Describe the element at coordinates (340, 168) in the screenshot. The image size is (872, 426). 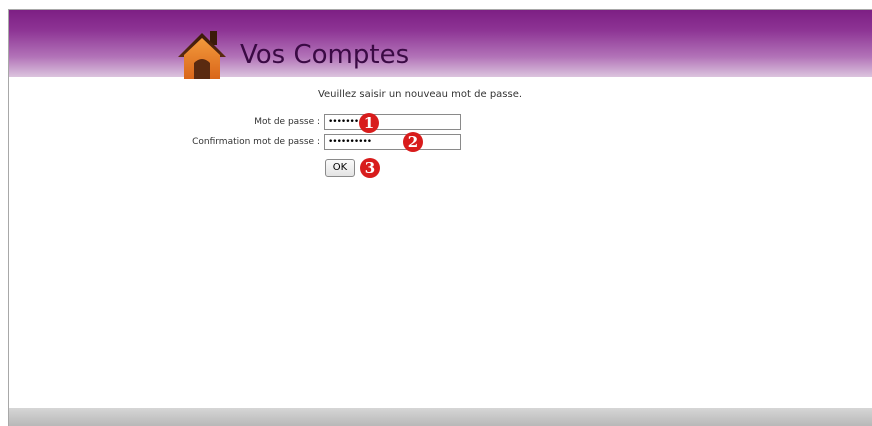
I see `ok-button: OK` at that location.